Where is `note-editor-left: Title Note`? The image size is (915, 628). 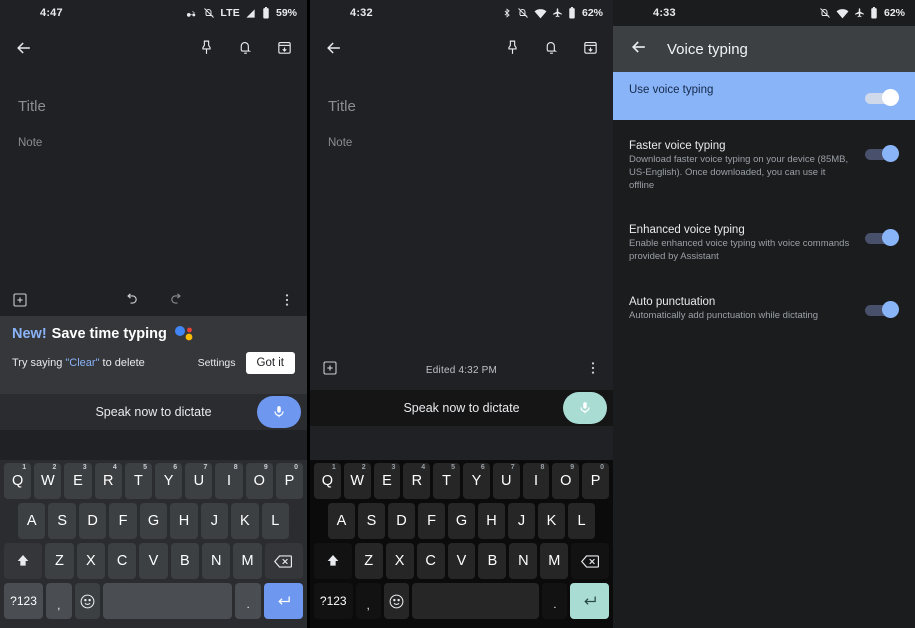 note-editor-left: Title Note is located at coordinates (153, 111).